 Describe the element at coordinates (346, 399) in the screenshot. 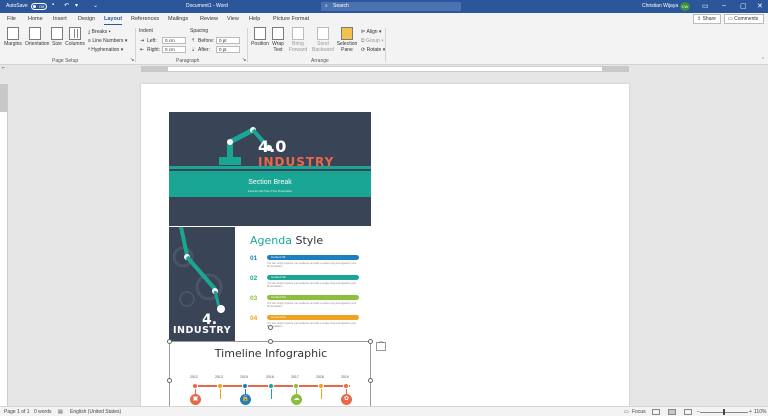

I see `gear-icon: ✿` at that location.